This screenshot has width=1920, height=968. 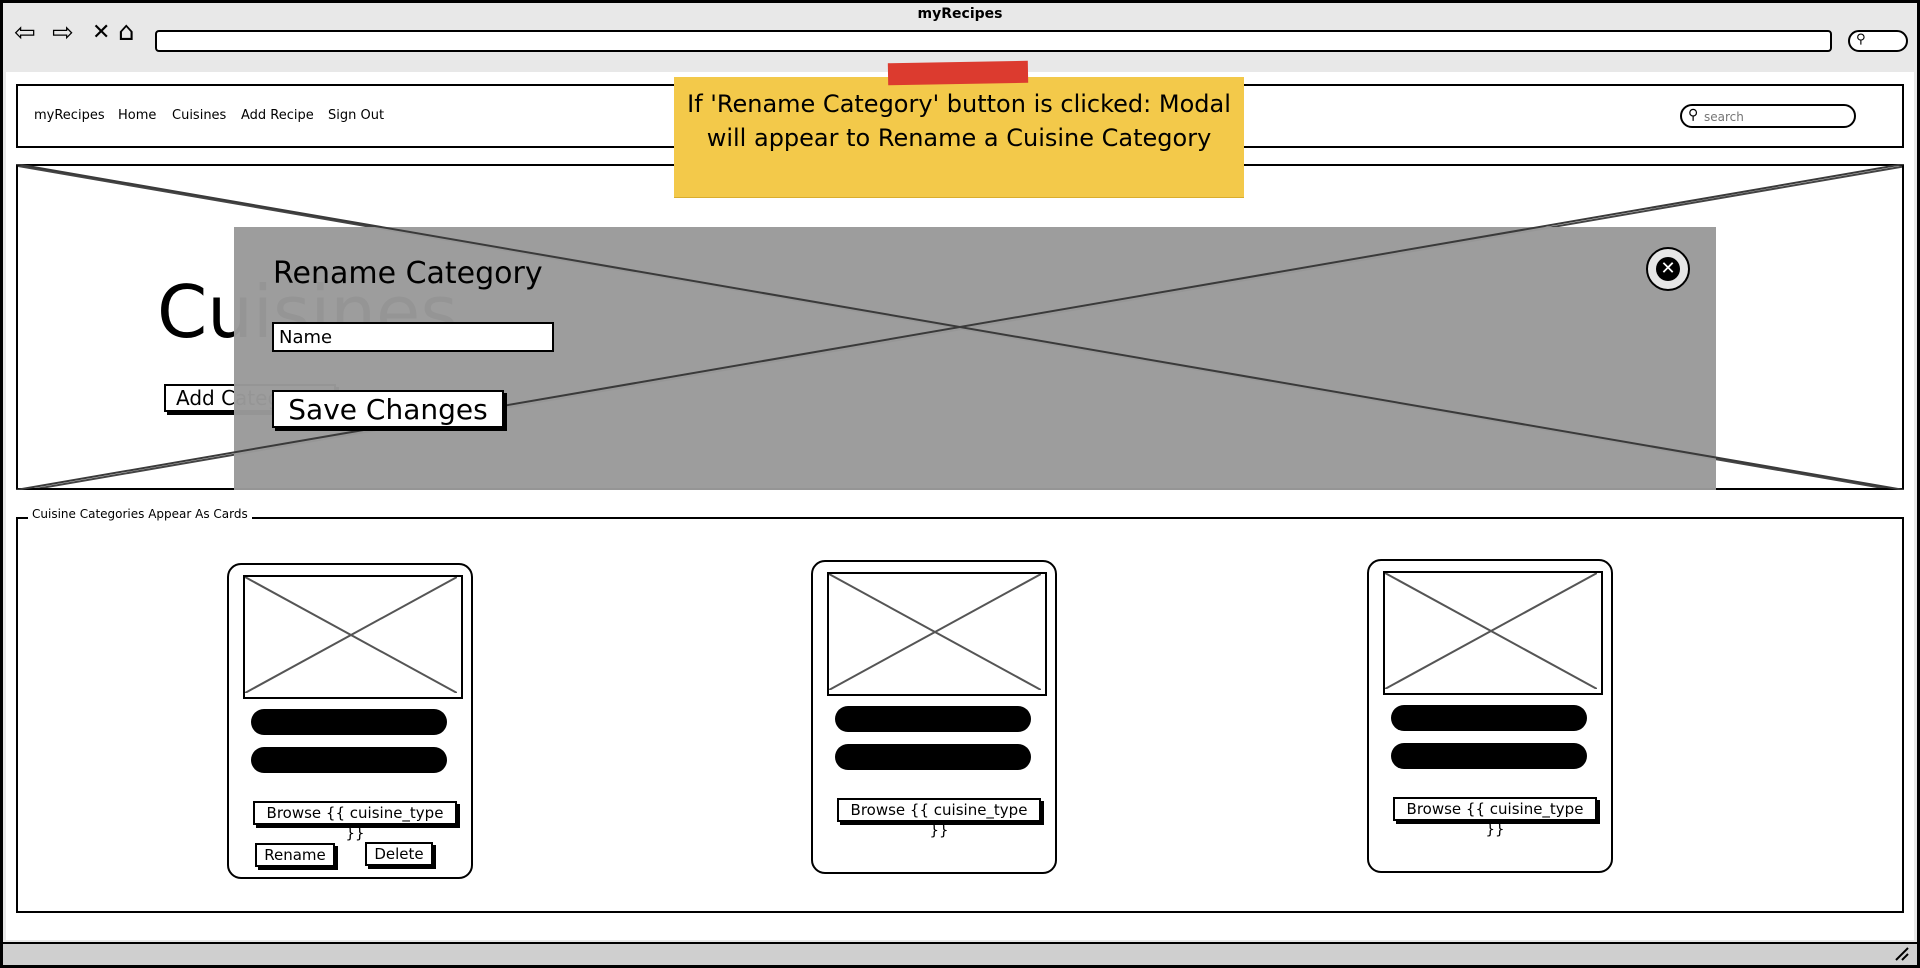 I want to click on browser-search-button: ⚲, so click(x=1878, y=41).